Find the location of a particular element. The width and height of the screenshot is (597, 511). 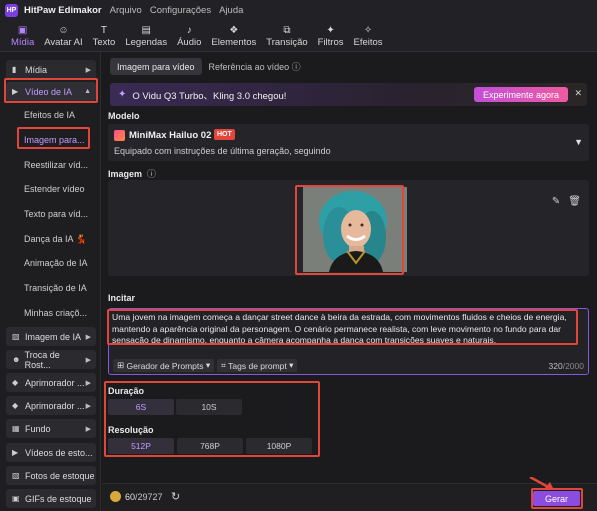

chevron-up-icon: ▲ is located at coordinates (87, 91).